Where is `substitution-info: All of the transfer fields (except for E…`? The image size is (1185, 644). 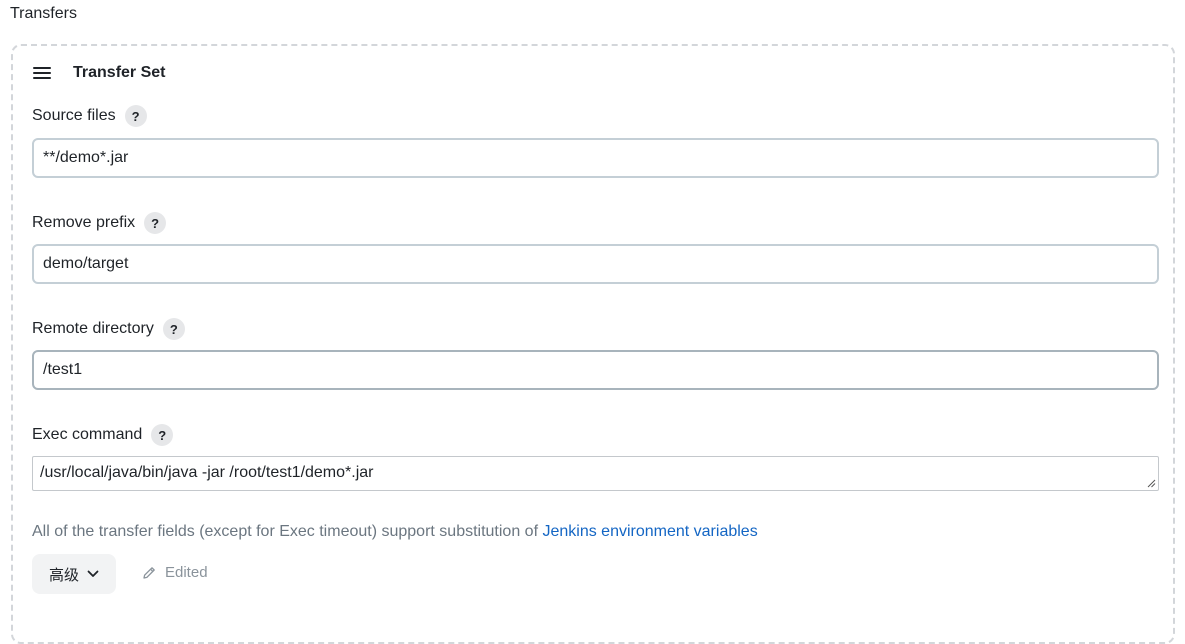
substitution-info: All of the transfer fields (except for E… is located at coordinates (395, 532).